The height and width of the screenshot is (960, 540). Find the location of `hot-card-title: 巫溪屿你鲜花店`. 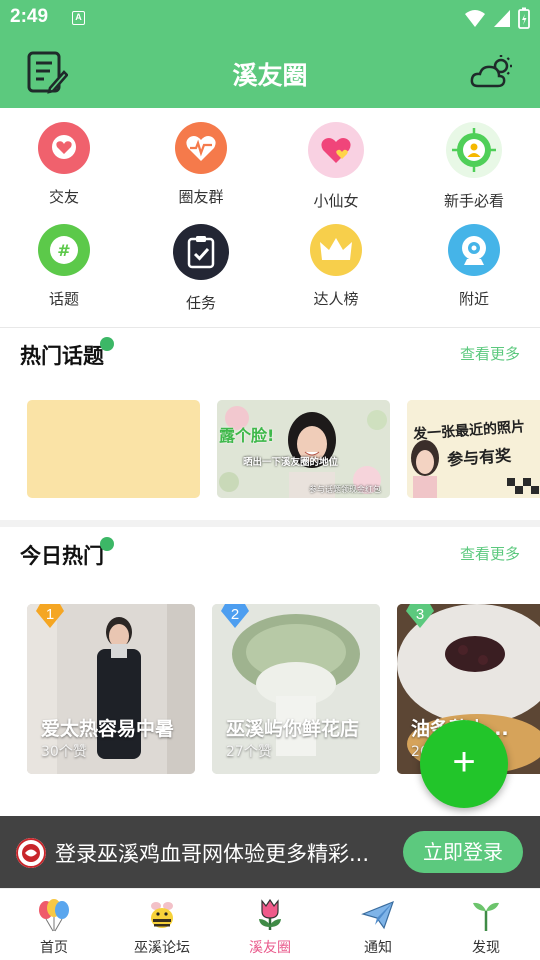

hot-card-title: 巫溪屿你鲜花店 is located at coordinates (293, 729).